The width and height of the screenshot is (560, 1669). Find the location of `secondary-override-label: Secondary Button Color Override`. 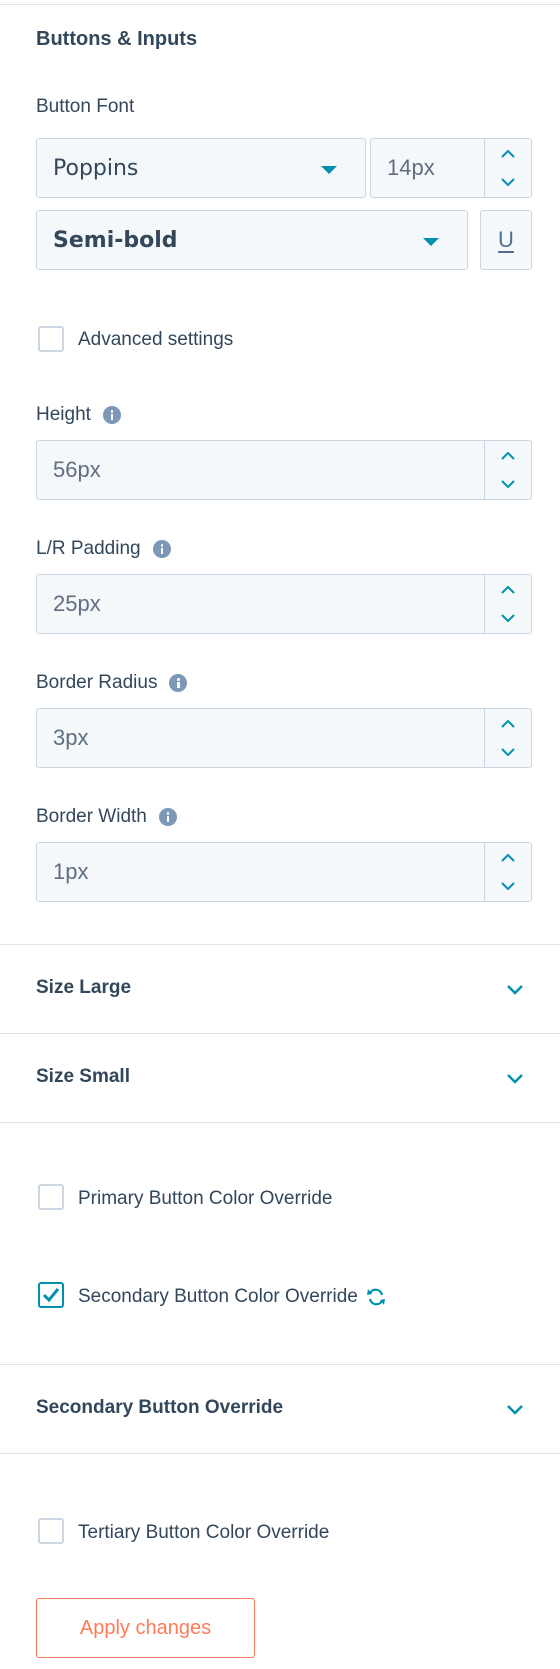

secondary-override-label: Secondary Button Color Override is located at coordinates (232, 1297).